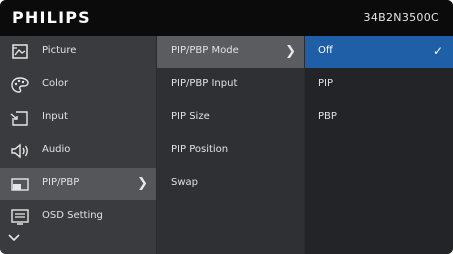 Image resolution: width=453 pixels, height=254 pixels. I want to click on submenu-item-pip-position: PIP Position, so click(230, 151).